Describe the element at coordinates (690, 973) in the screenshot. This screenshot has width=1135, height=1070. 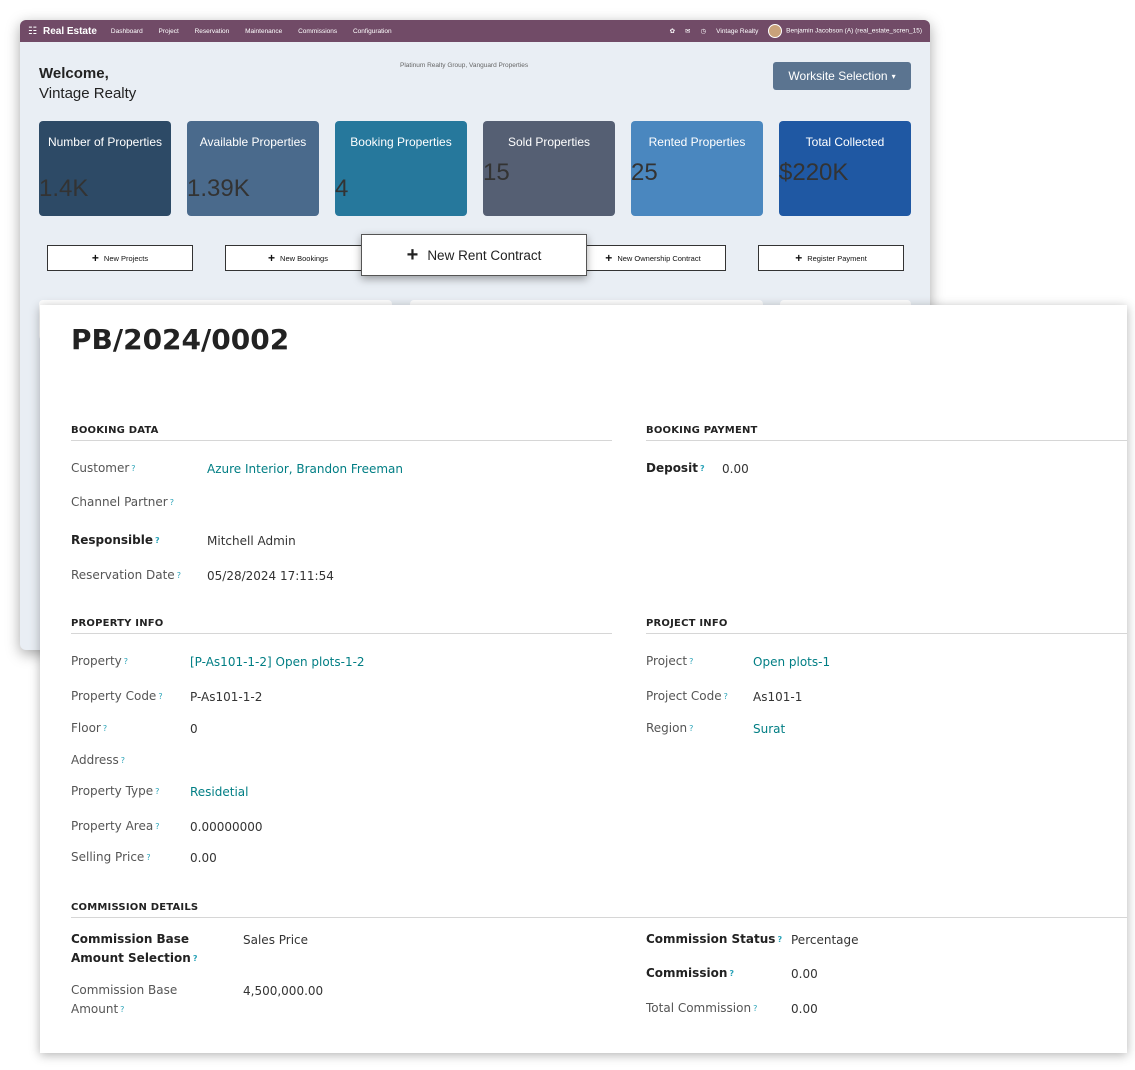
I see `commission-label: Commission?` at that location.